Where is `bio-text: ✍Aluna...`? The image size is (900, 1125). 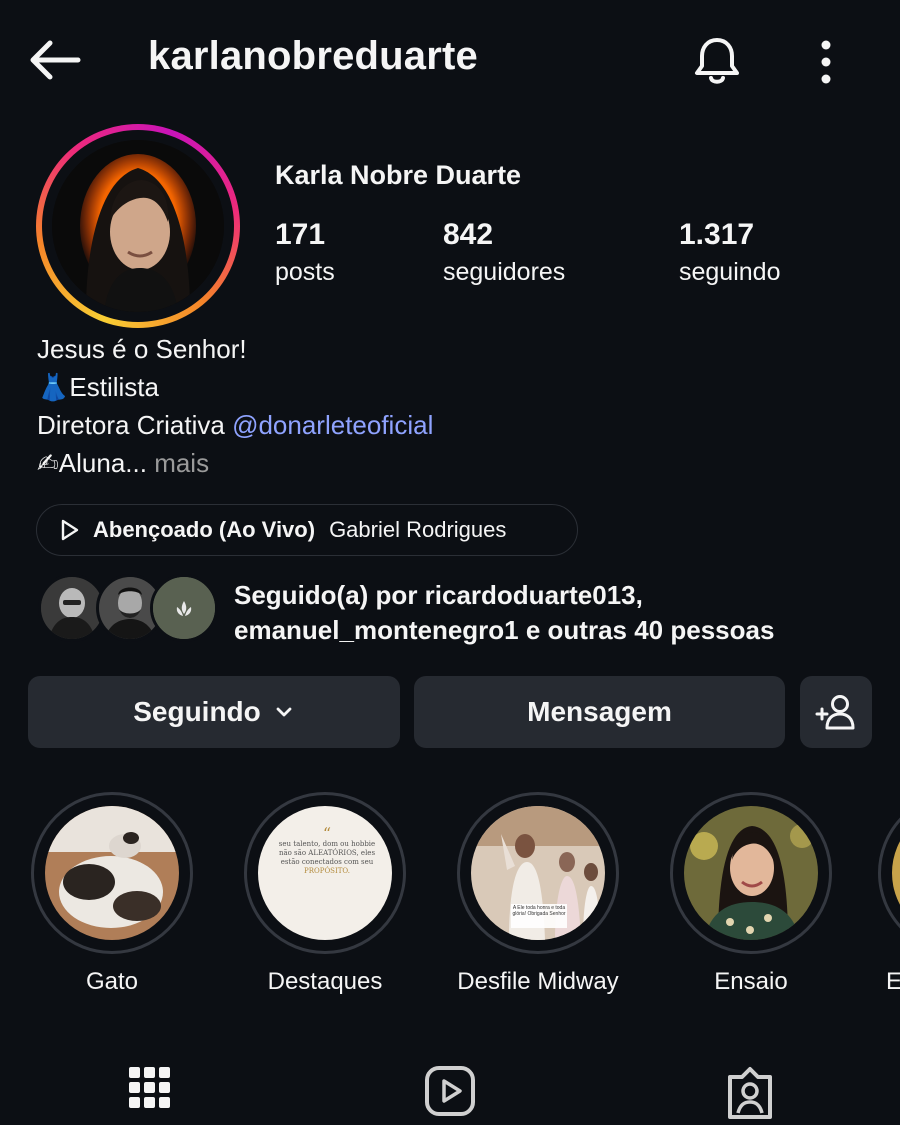
bio-text: ✍Aluna... is located at coordinates (92, 463).